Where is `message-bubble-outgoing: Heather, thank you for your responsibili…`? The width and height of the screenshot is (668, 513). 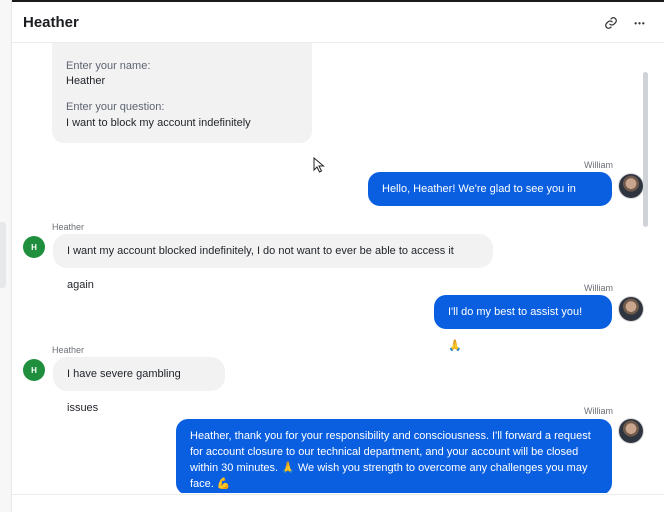 message-bubble-outgoing: Heather, thank you for your responsibili… is located at coordinates (394, 456).